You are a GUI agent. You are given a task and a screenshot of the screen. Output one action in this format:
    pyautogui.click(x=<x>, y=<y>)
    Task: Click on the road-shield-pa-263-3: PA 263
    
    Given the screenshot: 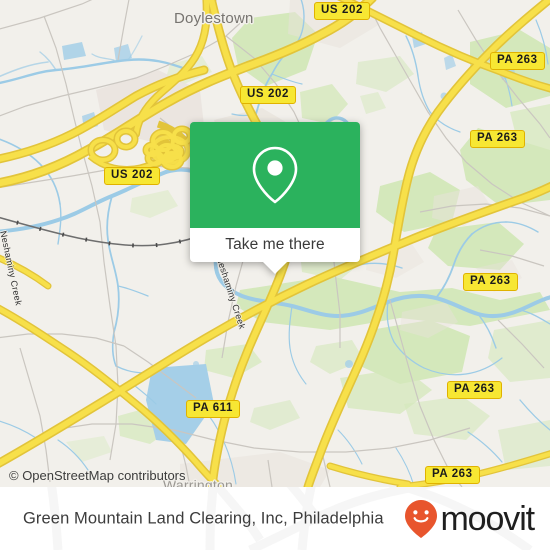 What is the action you would take?
    pyautogui.click(x=490, y=282)
    